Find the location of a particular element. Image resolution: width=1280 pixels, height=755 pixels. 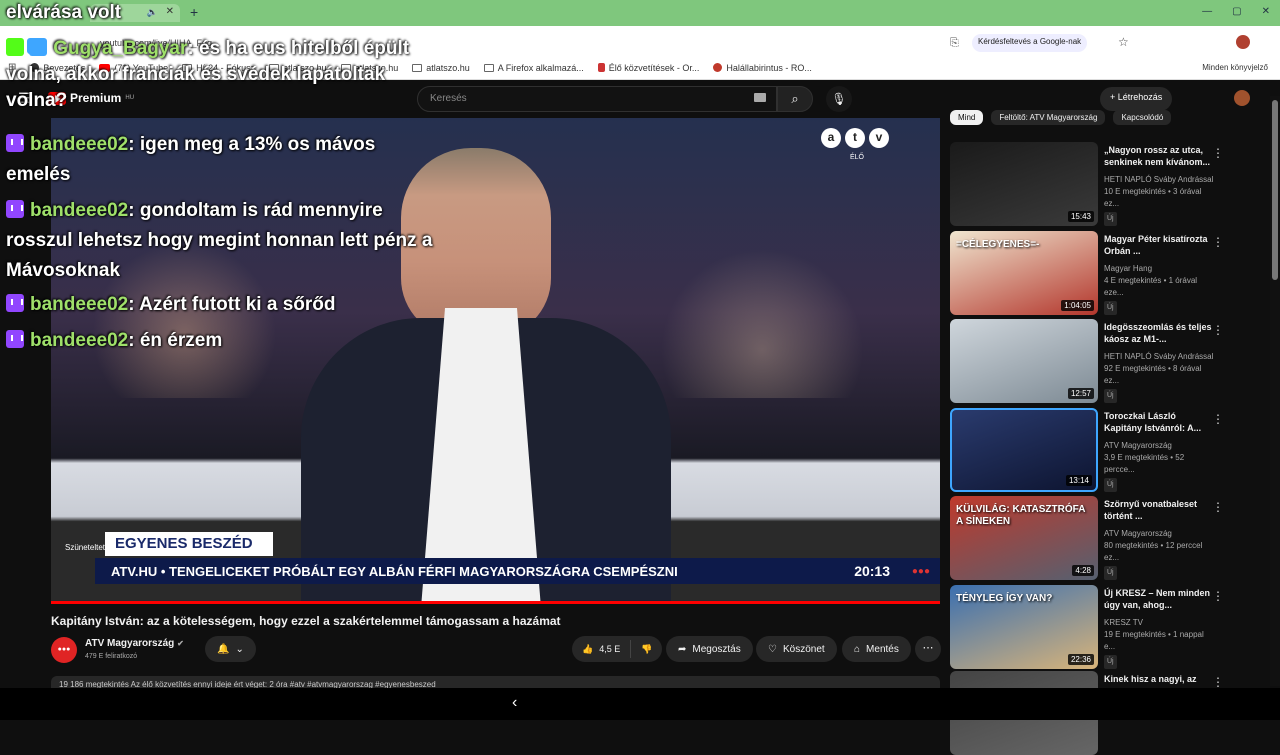

search-button: ⌕ is located at coordinates (795, 99).